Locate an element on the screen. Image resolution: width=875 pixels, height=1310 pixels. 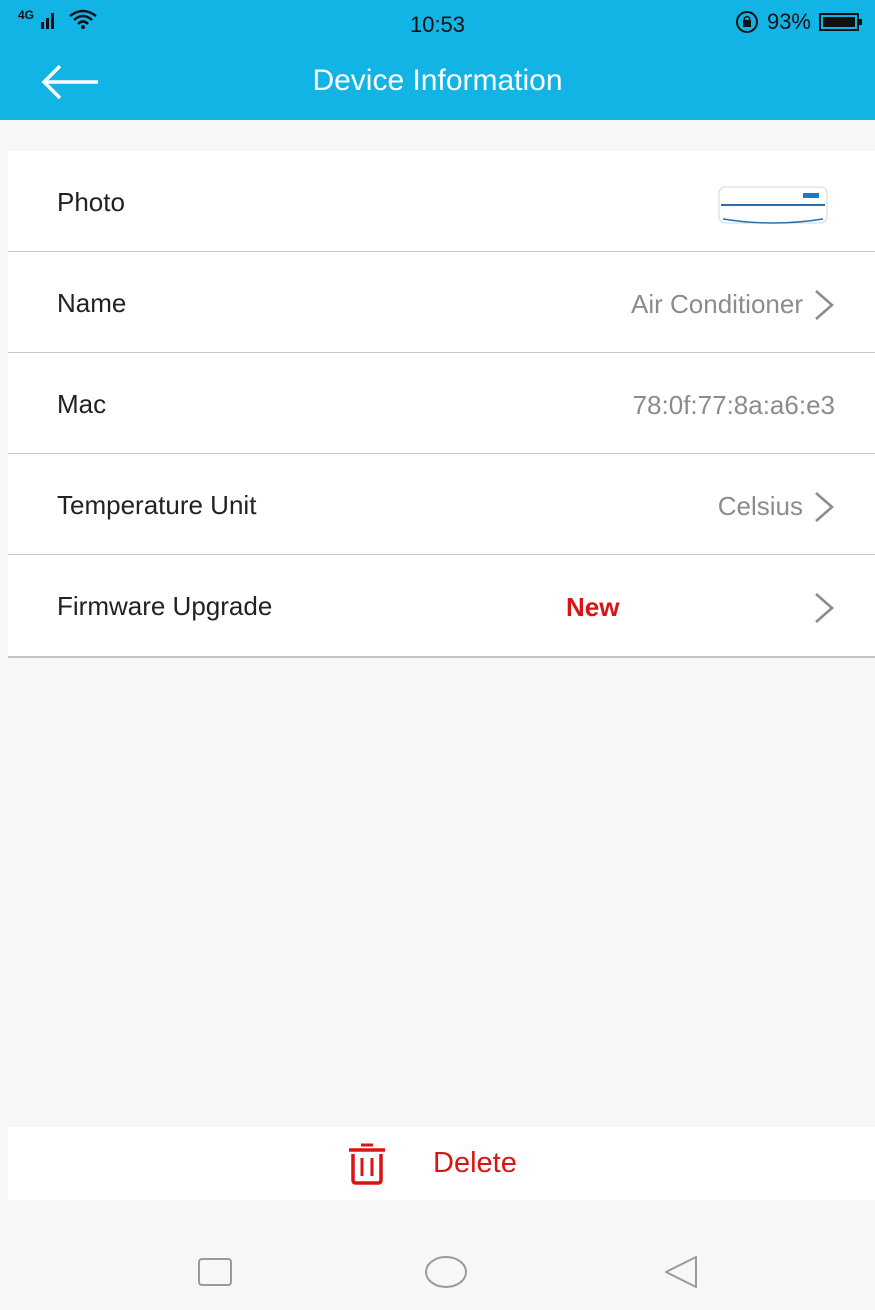
trash-icon is located at coordinates (367, 1164).